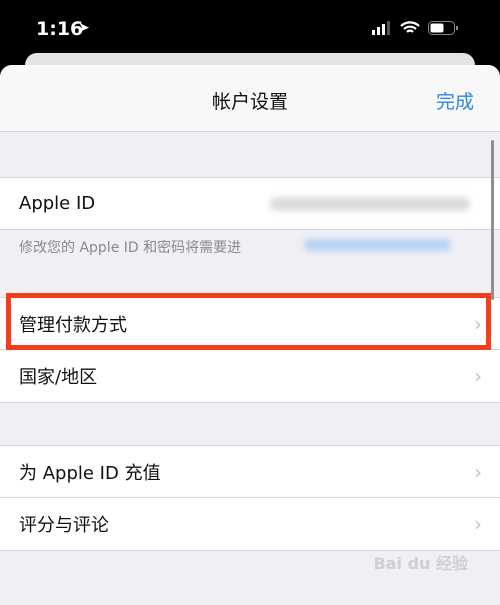 This screenshot has width=500, height=605. Describe the element at coordinates (381, 28) in the screenshot. I see `signal-icon` at that location.